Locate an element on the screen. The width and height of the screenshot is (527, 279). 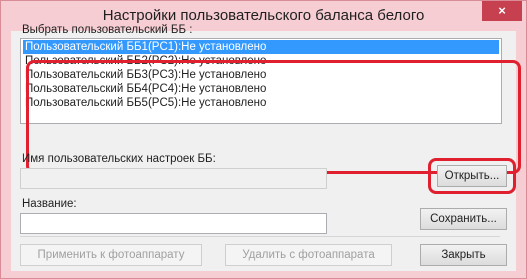
settings-name-field is located at coordinates (173, 178).